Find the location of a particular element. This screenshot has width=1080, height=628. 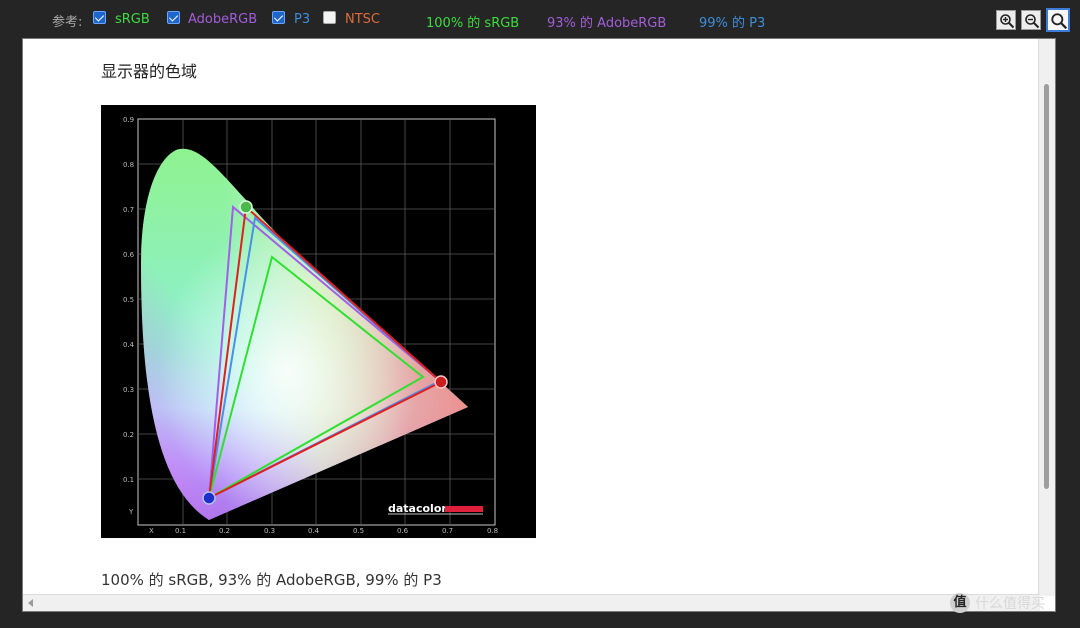

x-tick: 0.2 is located at coordinates (224, 531).